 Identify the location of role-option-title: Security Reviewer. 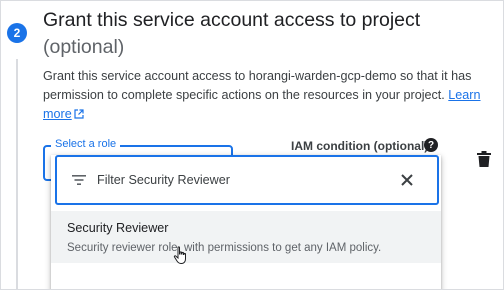
(254, 228).